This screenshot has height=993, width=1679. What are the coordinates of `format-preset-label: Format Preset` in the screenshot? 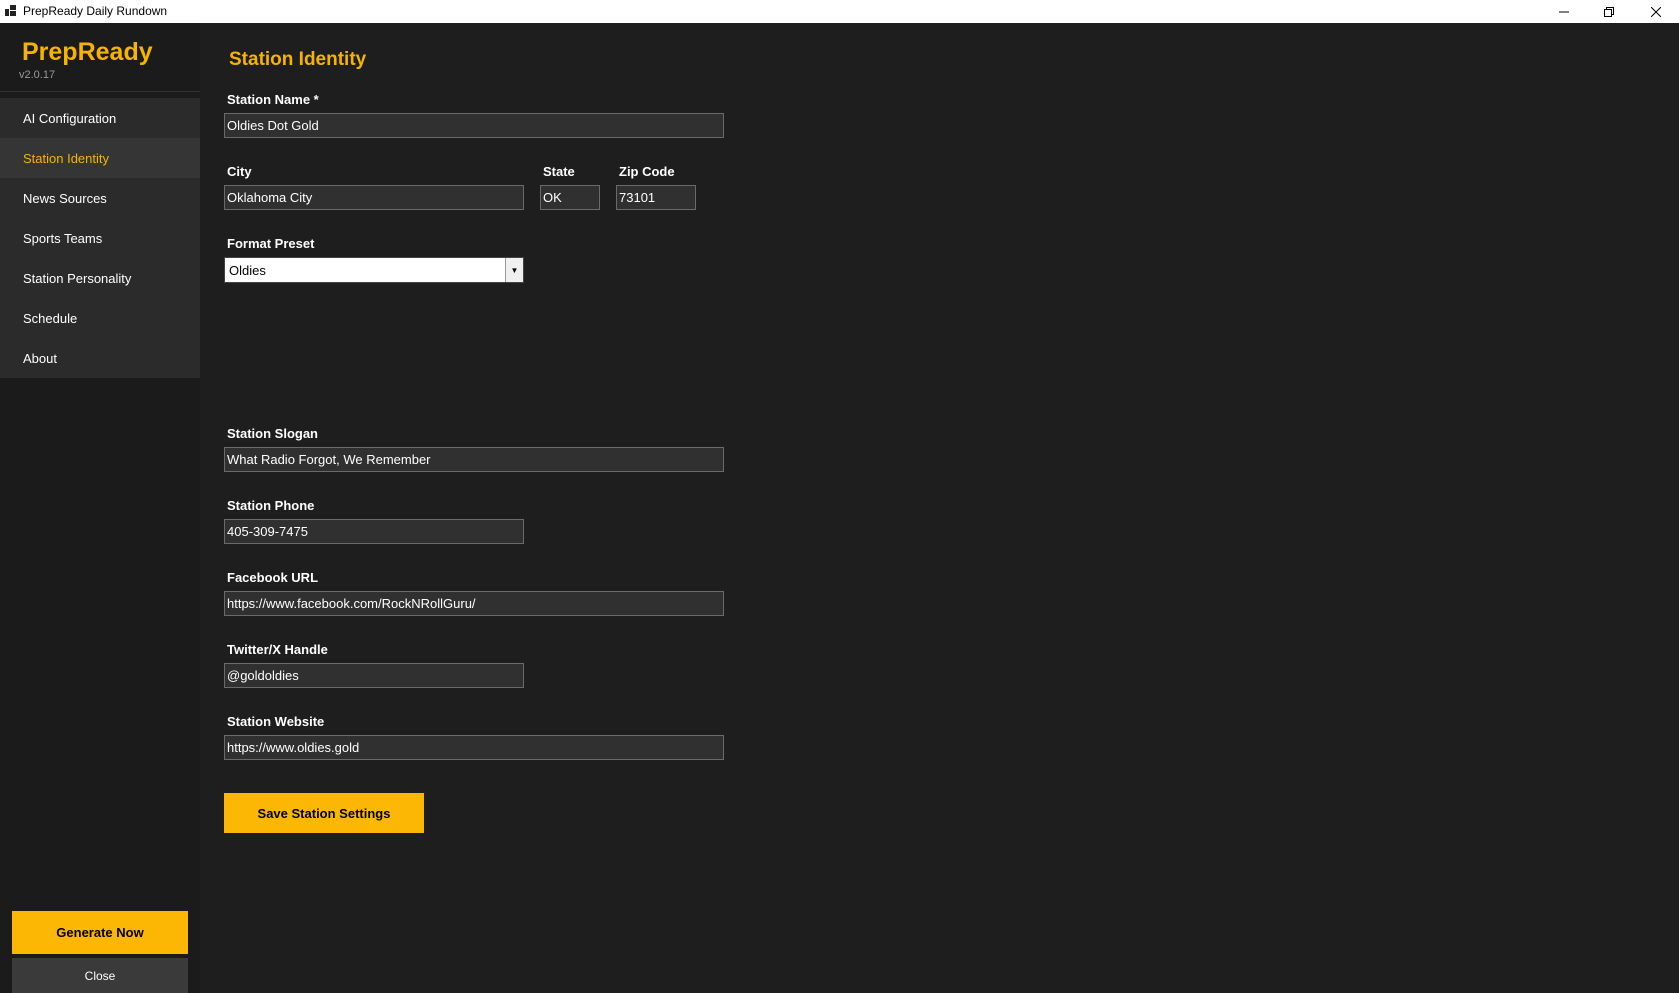 It's located at (271, 243).